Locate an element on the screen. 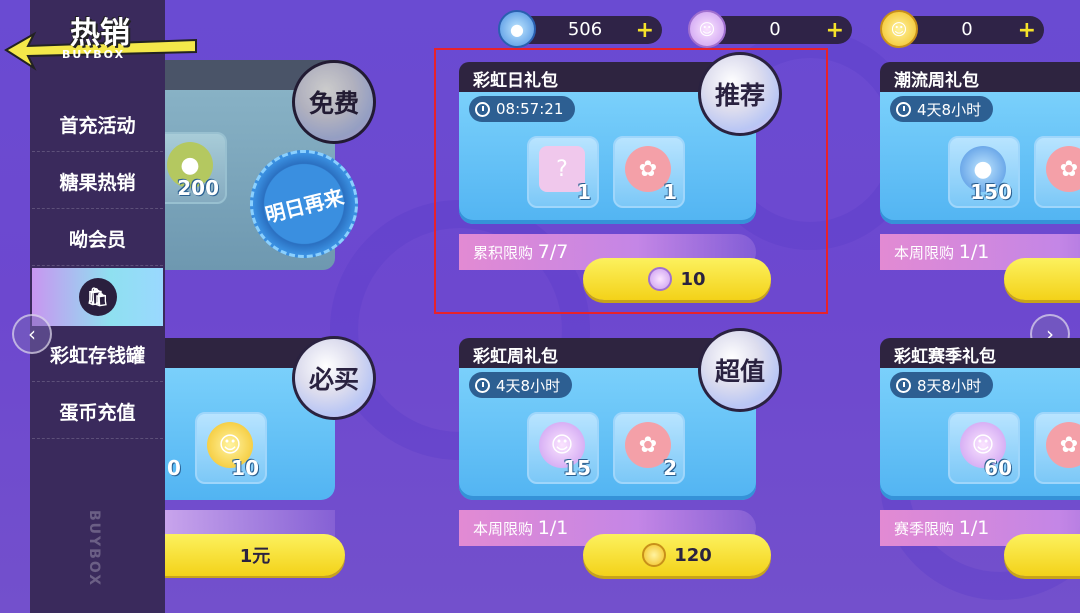 The height and width of the screenshot is (613, 1080). rainbow-season-pack-card: 彩虹赛季礼包 8天8小时 ☺ 60 ✿ 赛季限购 1/1 is located at coordinates (980, 463).